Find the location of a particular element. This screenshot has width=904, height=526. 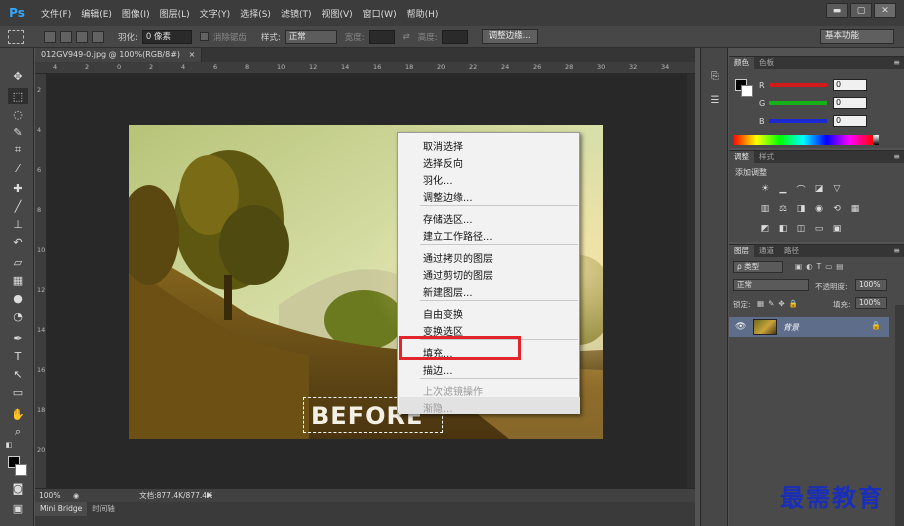

layer-visibility-eye-icon: 👁 is located at coordinates (740, 327).